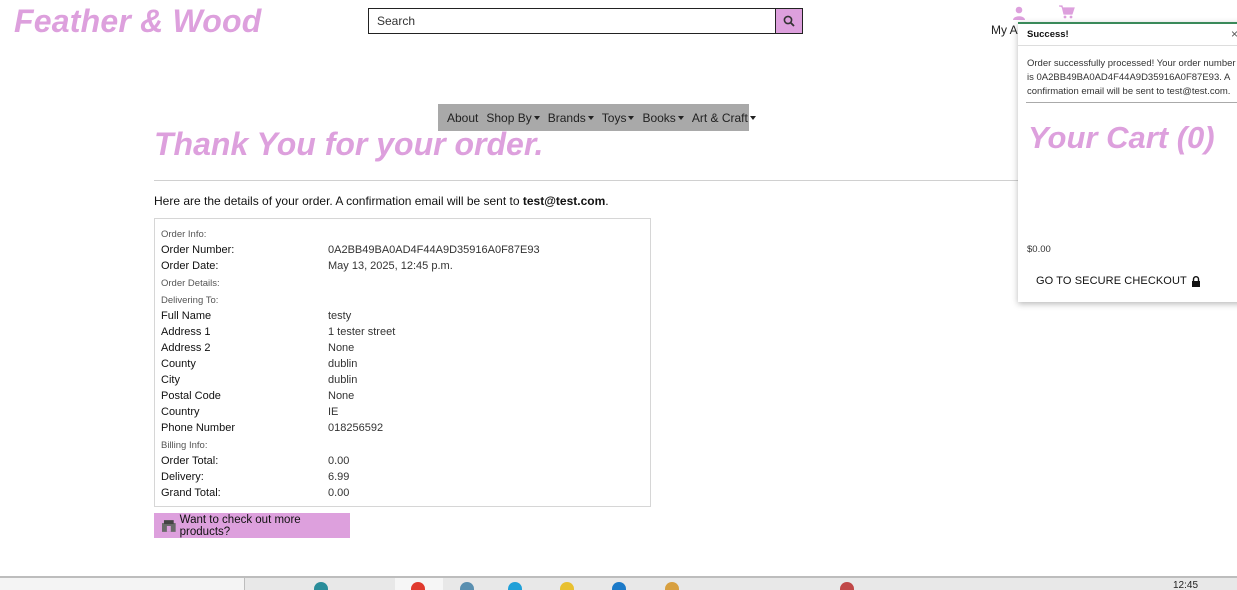  I want to click on nav-label: About, so click(463, 117).